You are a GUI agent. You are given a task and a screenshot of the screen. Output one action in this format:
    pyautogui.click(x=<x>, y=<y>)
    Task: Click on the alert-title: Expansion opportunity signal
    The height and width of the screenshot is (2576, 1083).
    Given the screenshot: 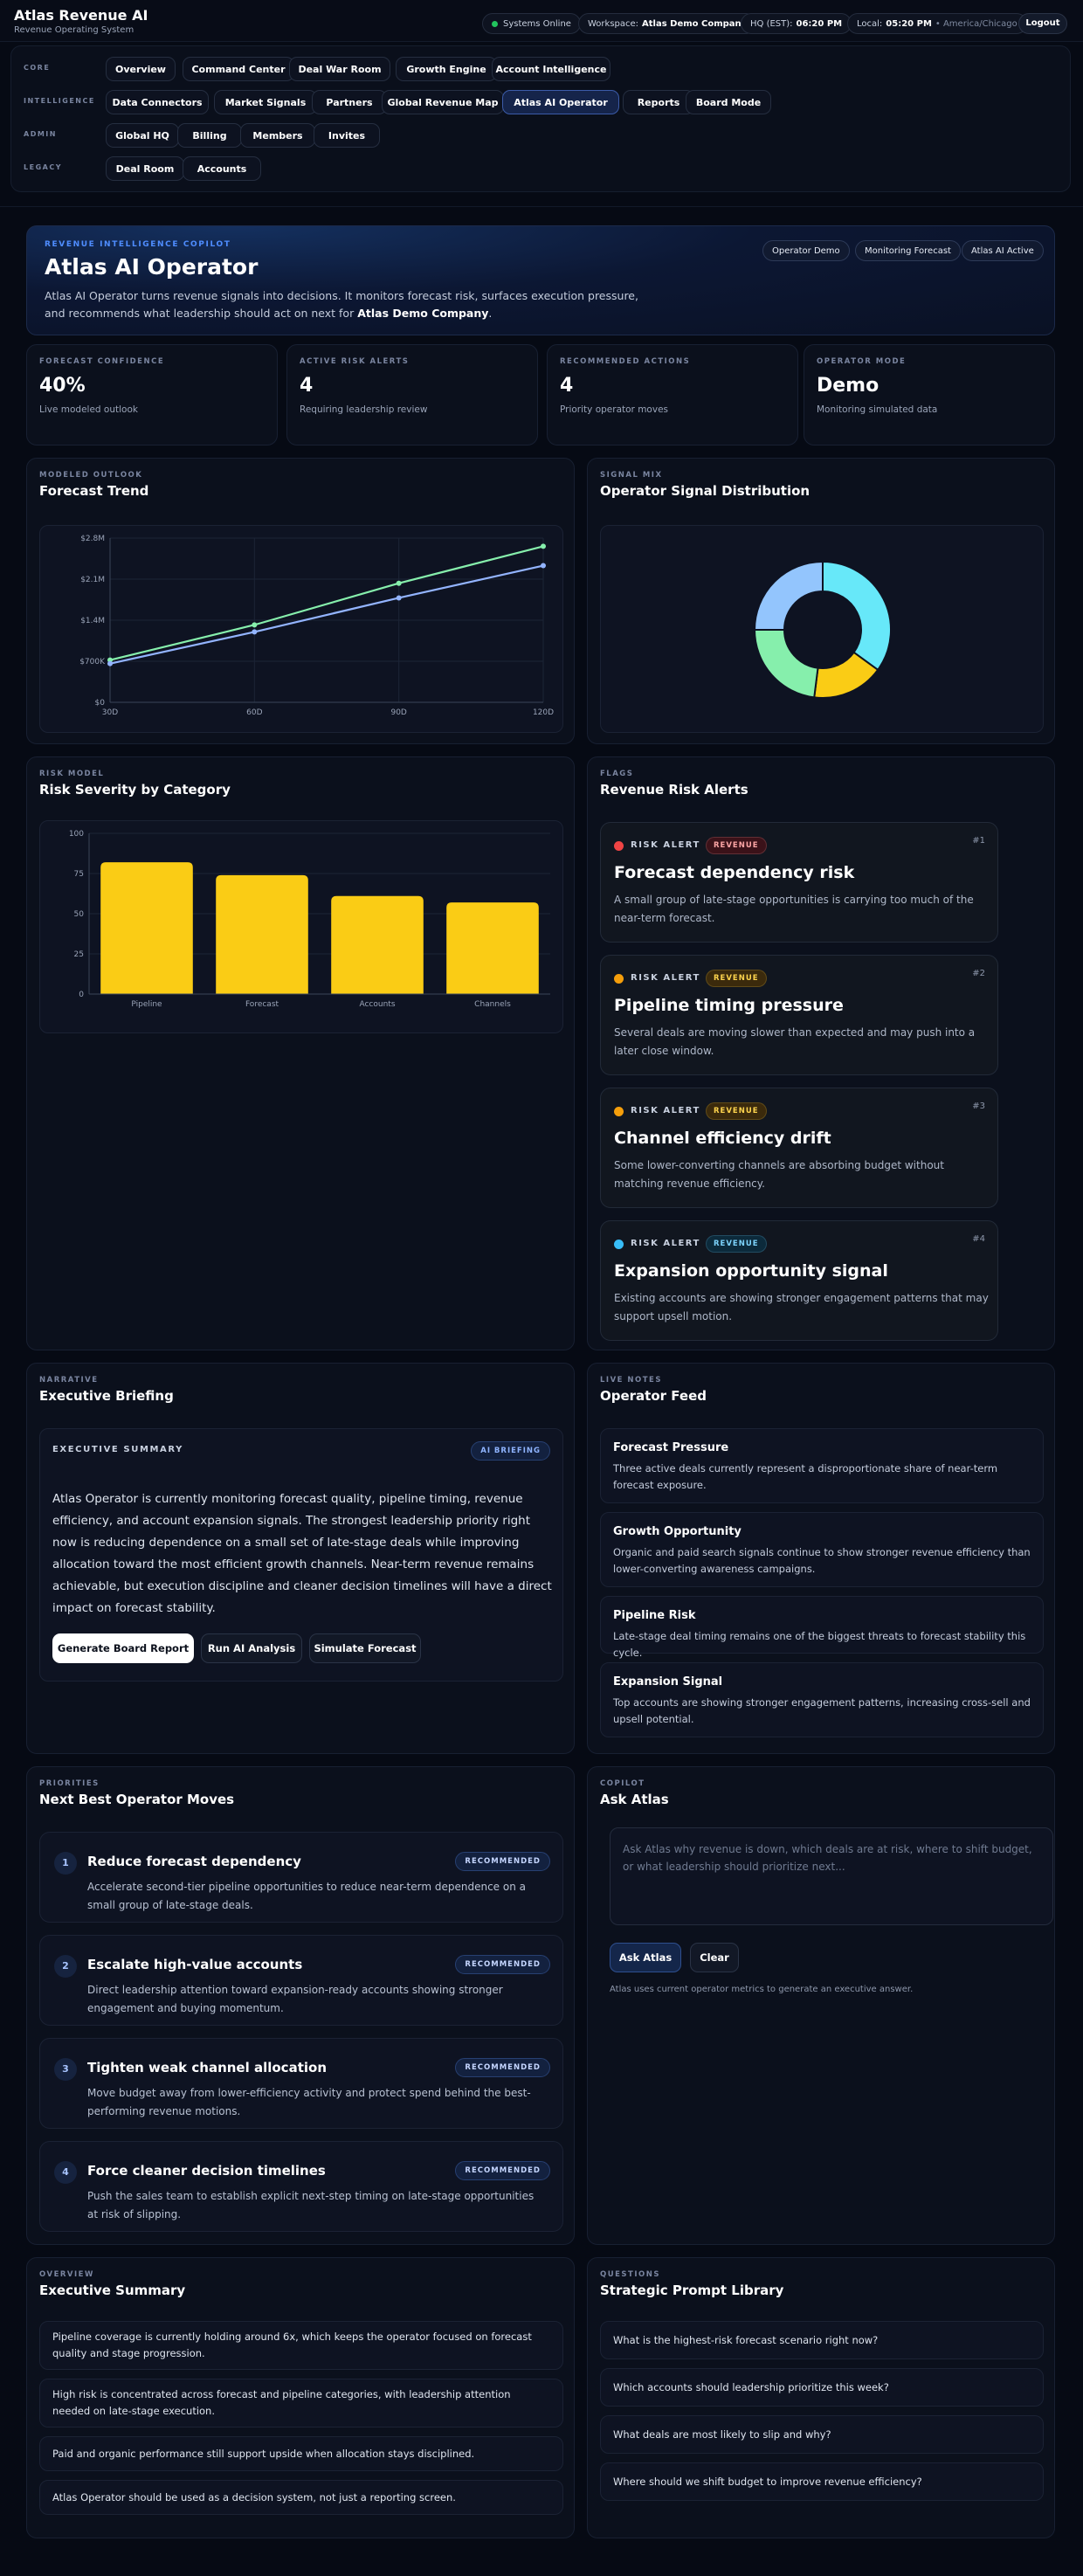 What is the action you would take?
    pyautogui.click(x=751, y=1271)
    